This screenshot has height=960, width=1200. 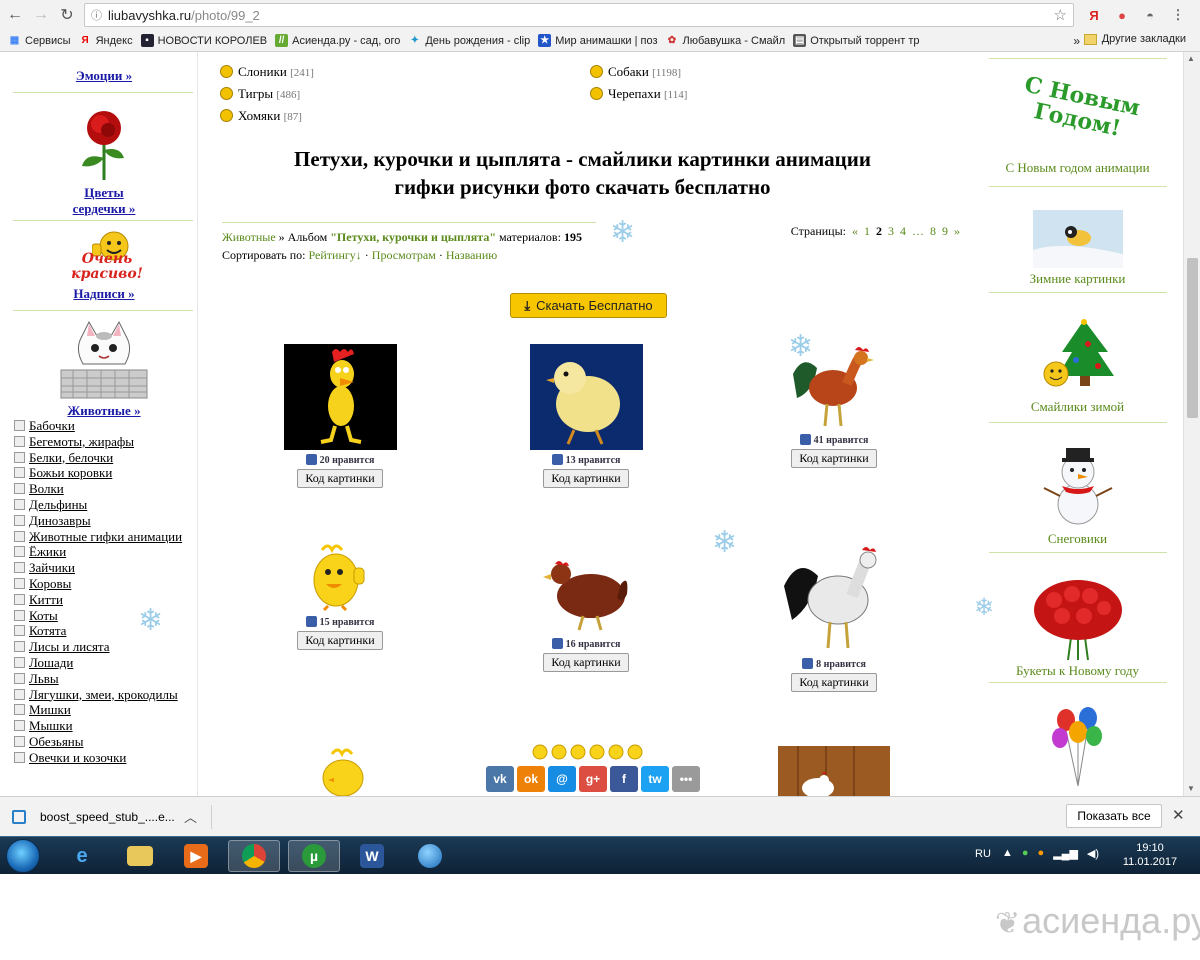 What do you see at coordinates (598, 40) in the screenshot?
I see `bookmark-animashki: ★ Мир анимашки | поз` at bounding box center [598, 40].